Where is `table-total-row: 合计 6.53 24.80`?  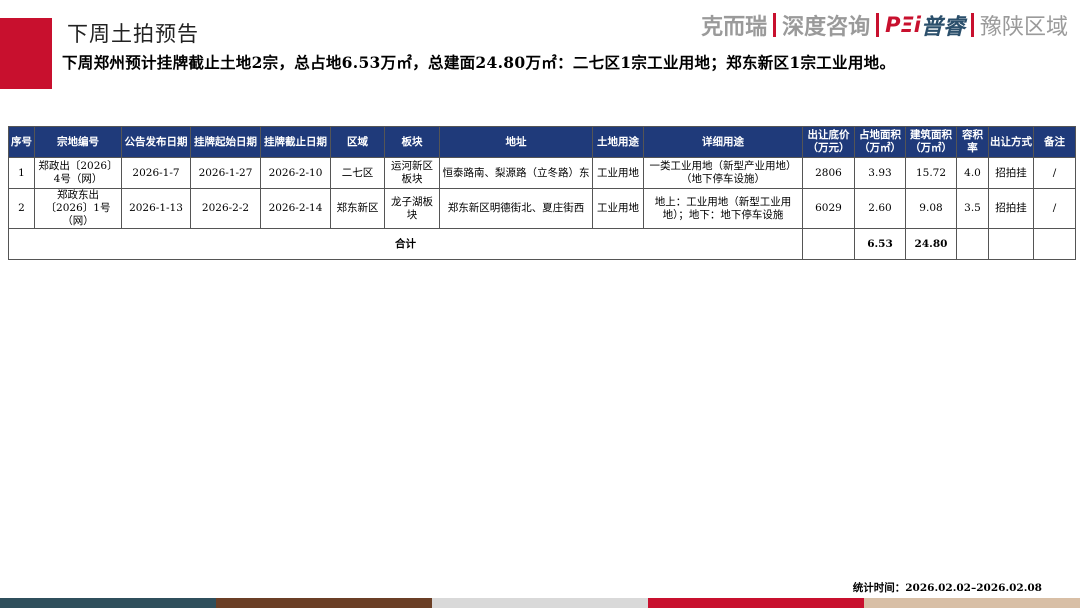
table-total-row: 合计 6.53 24.80 is located at coordinates (542, 244).